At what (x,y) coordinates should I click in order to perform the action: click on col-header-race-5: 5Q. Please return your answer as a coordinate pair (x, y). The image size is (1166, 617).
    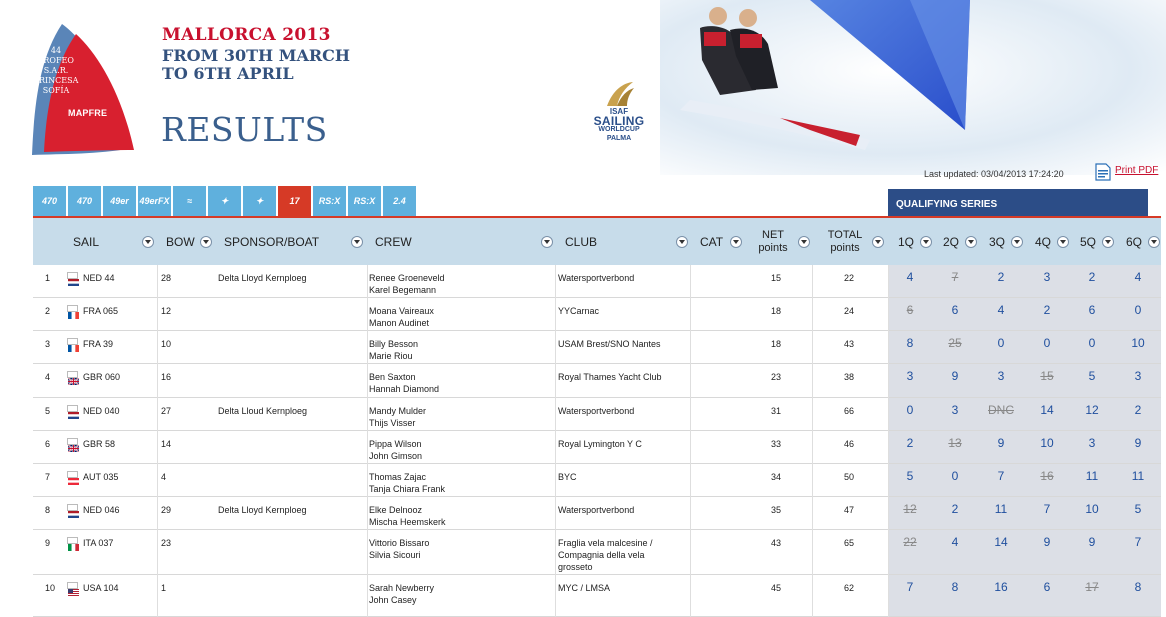
    Looking at the image, I should click on (1088, 241).